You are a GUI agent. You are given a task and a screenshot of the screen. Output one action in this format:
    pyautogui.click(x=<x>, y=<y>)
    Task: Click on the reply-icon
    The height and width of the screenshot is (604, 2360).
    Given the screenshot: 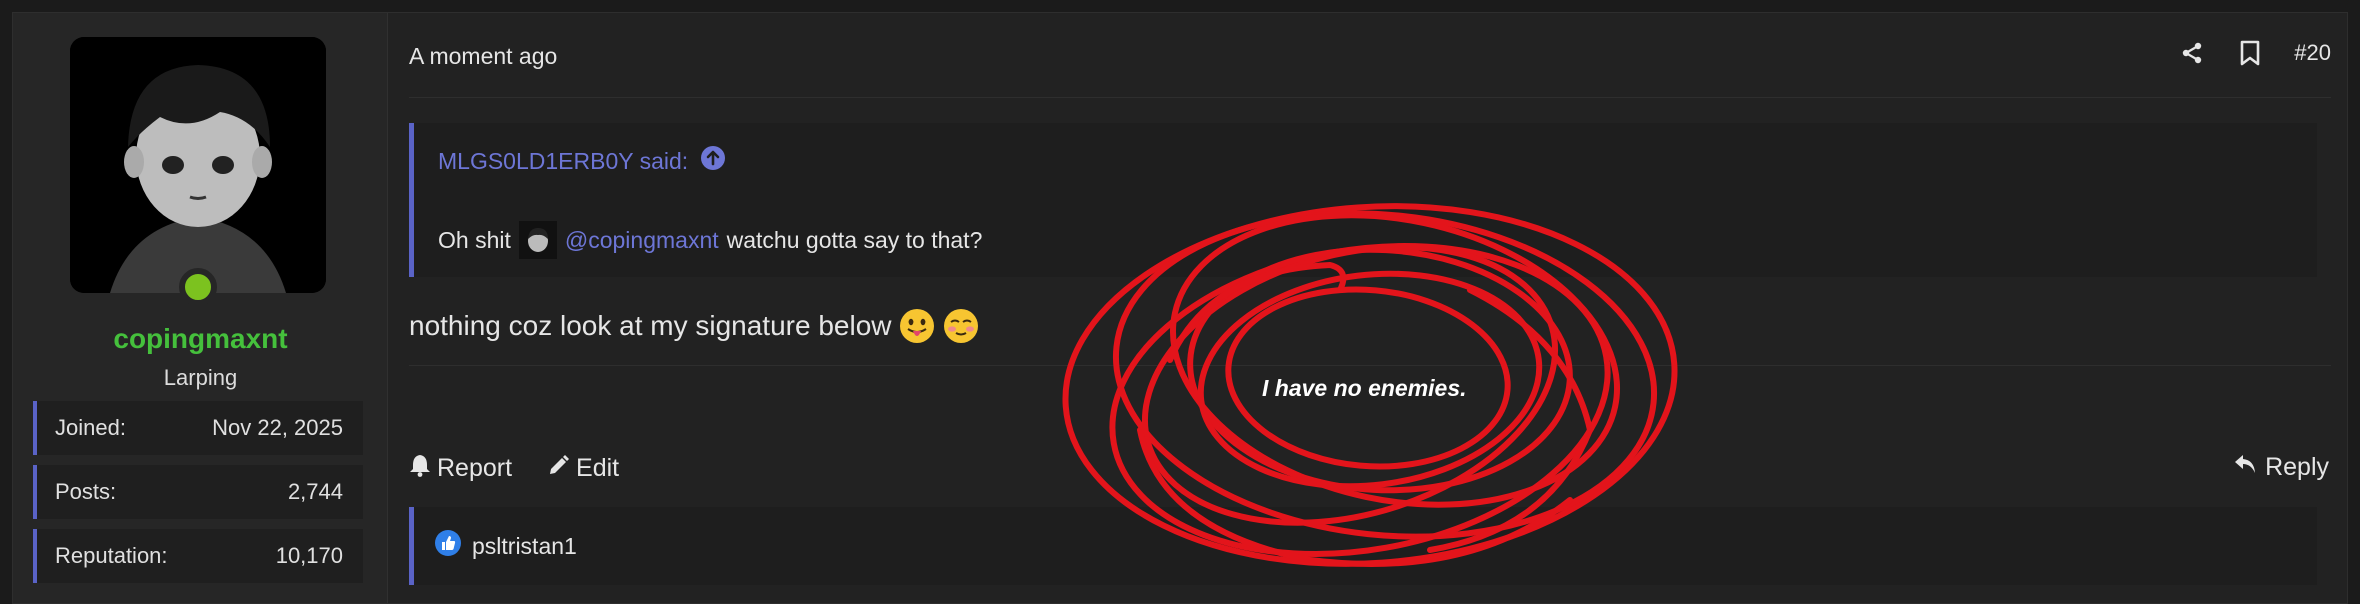 What is the action you would take?
    pyautogui.click(x=2245, y=467)
    